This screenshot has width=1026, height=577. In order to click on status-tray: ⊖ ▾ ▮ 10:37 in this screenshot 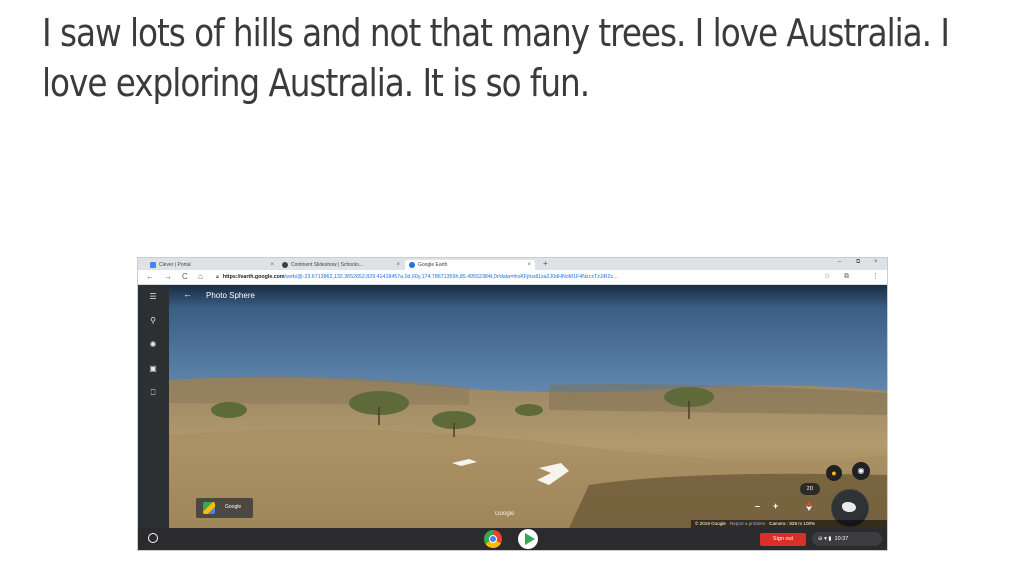, I will do `click(847, 539)`.